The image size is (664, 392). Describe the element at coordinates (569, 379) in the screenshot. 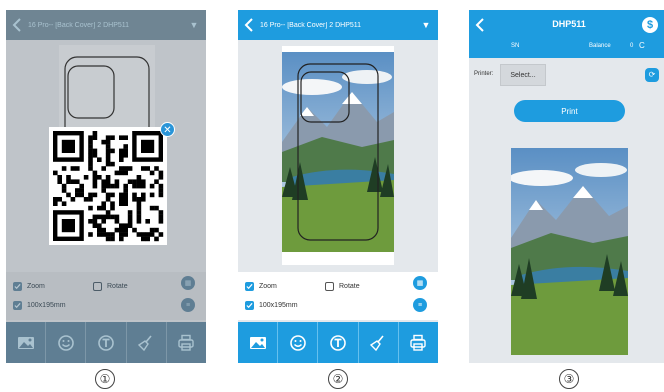

I see `step-number-3: ③` at that location.